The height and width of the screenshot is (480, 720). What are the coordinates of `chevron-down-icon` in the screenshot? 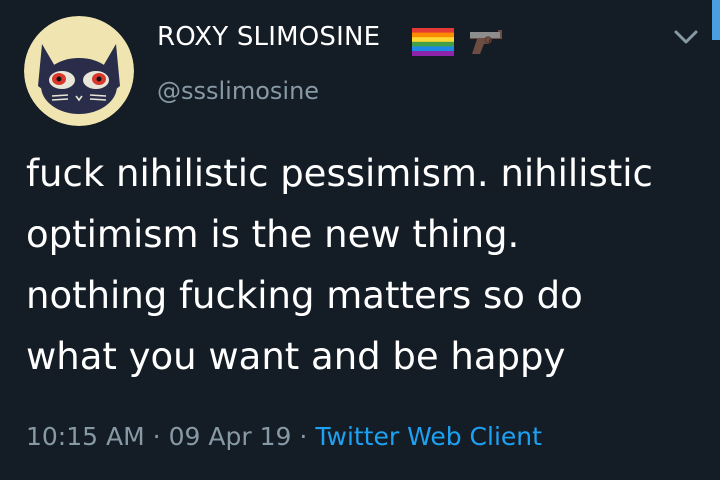 It's located at (686, 37).